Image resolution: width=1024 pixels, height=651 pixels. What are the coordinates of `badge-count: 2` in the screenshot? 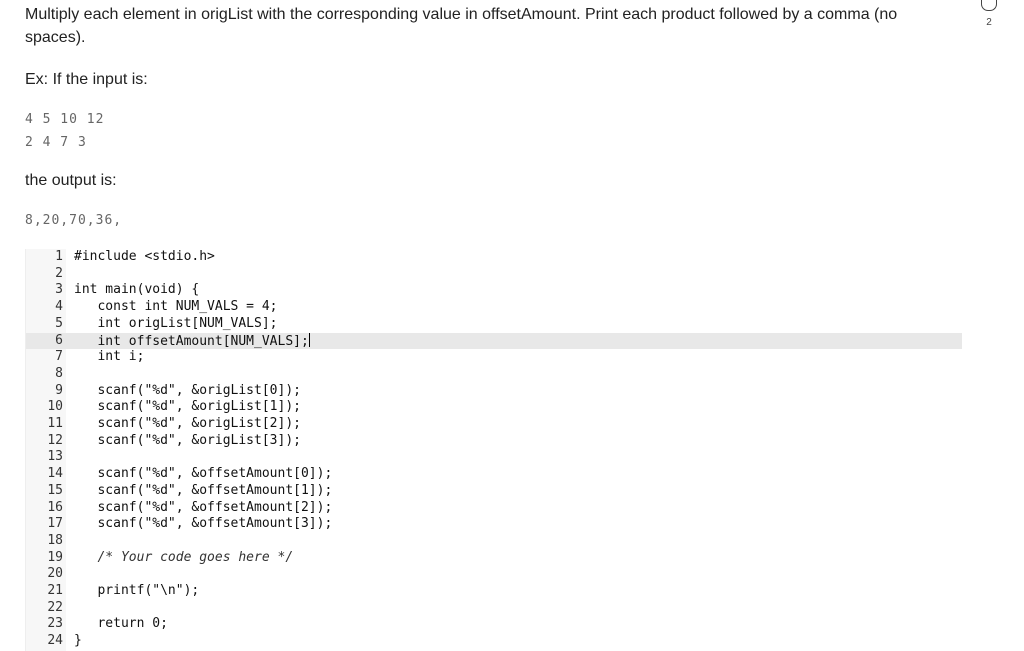 It's located at (989, 22).